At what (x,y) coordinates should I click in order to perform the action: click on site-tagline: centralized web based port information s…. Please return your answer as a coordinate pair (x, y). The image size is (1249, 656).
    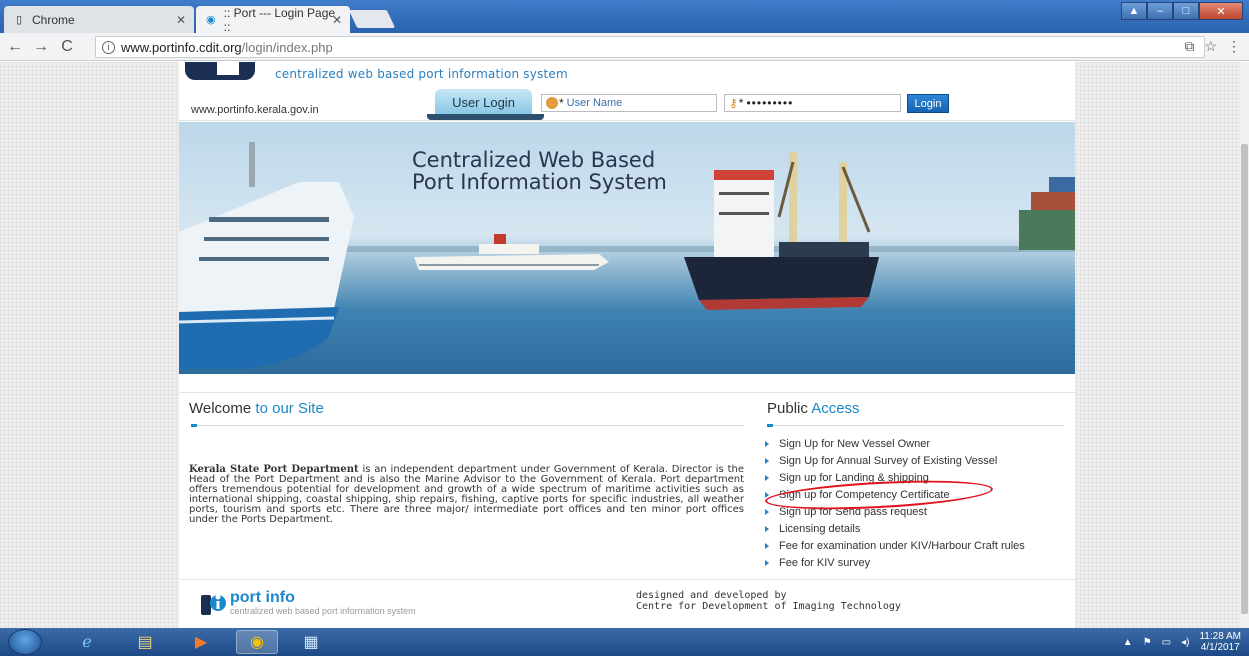
    Looking at the image, I should click on (421, 74).